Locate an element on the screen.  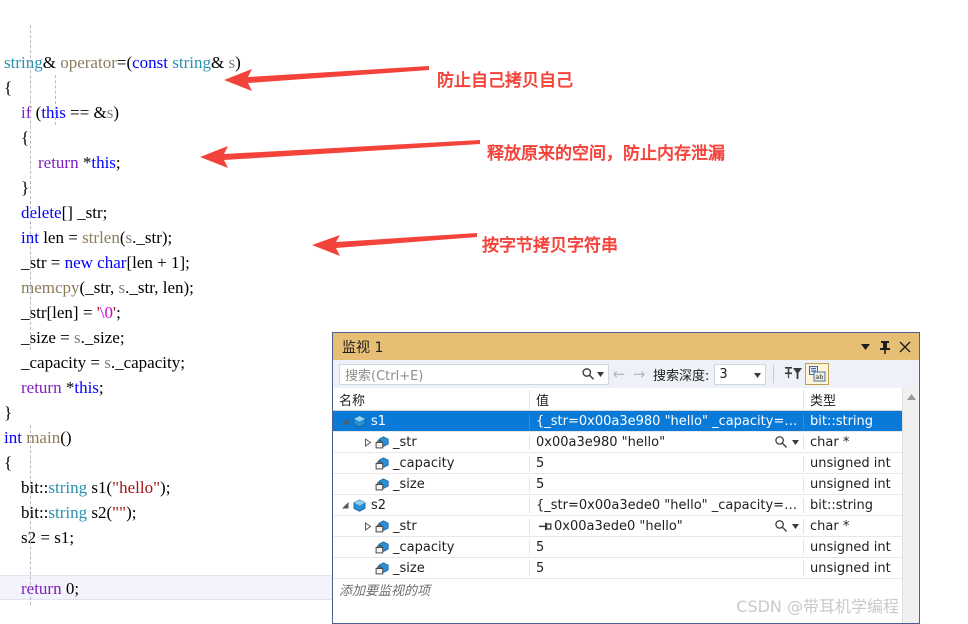
code-line: { is located at coordinates (484, 137).